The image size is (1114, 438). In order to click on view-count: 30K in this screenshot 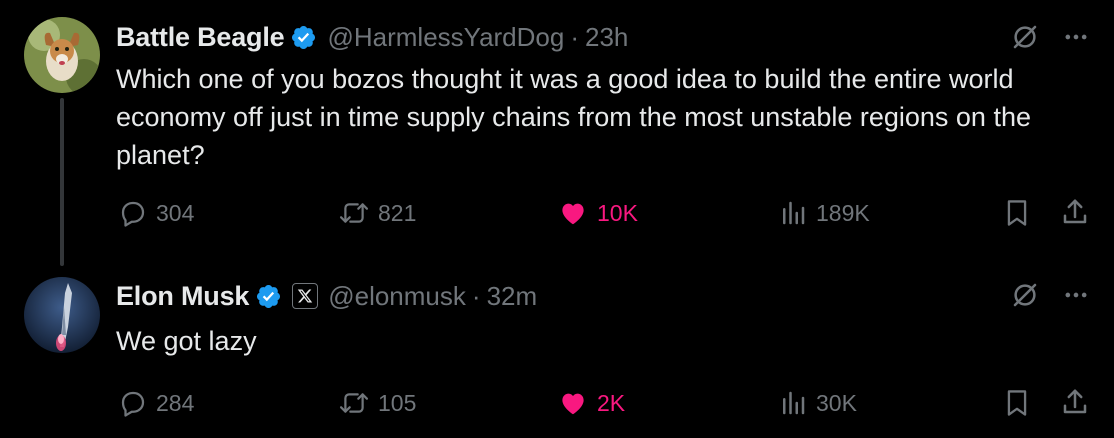, I will do `click(836, 402)`.